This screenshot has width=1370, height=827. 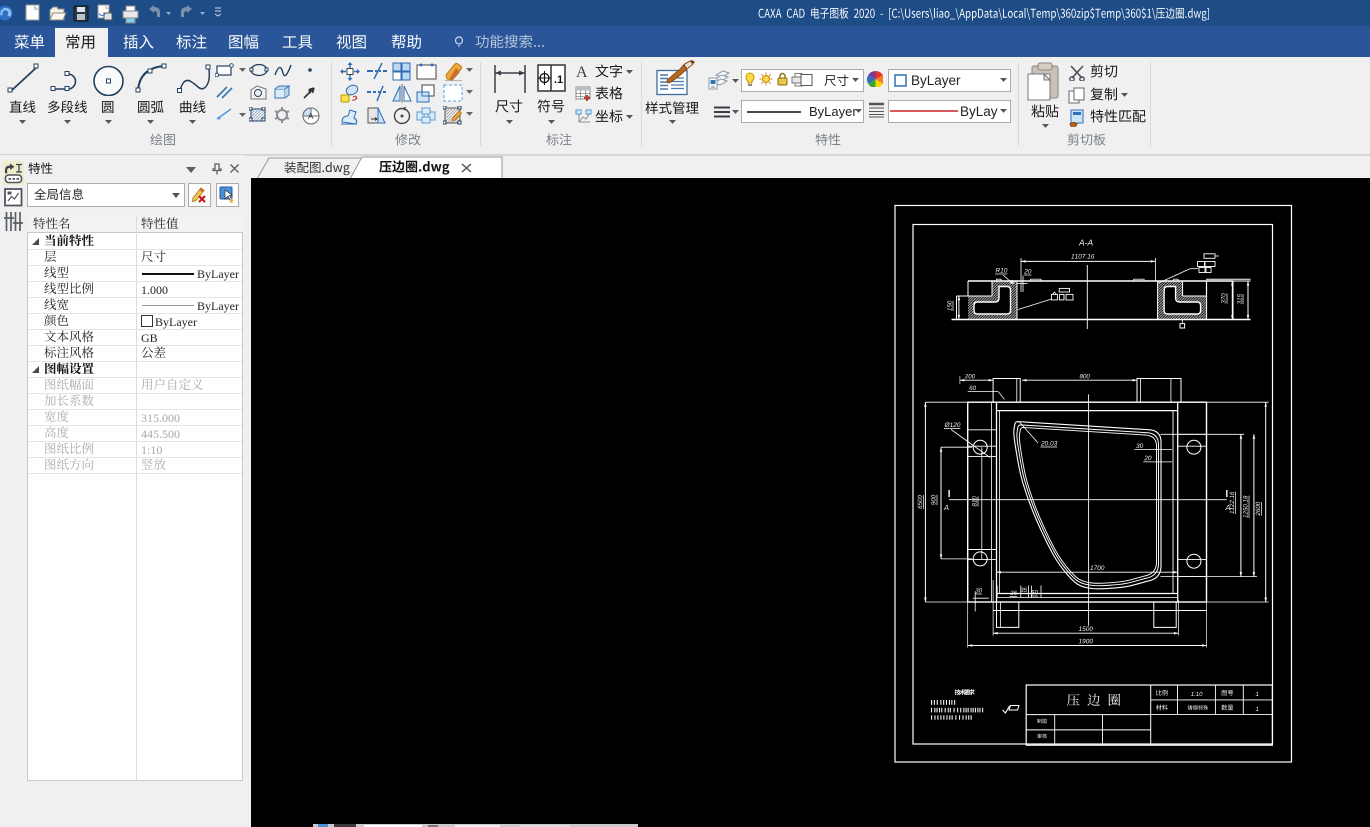 What do you see at coordinates (588, 112) in the screenshot?
I see `svg-text: X` at bounding box center [588, 112].